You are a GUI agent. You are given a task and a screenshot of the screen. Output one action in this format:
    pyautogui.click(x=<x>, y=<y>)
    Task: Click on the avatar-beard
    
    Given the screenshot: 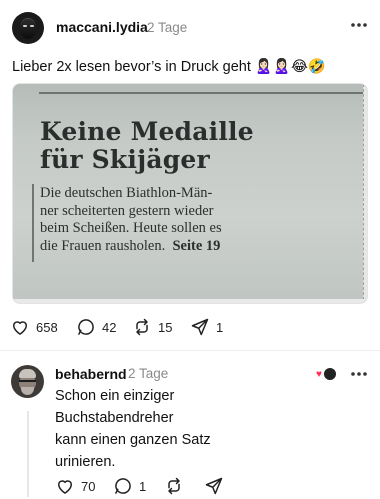 What is the action you would take?
    pyautogui.click(x=27, y=391)
    